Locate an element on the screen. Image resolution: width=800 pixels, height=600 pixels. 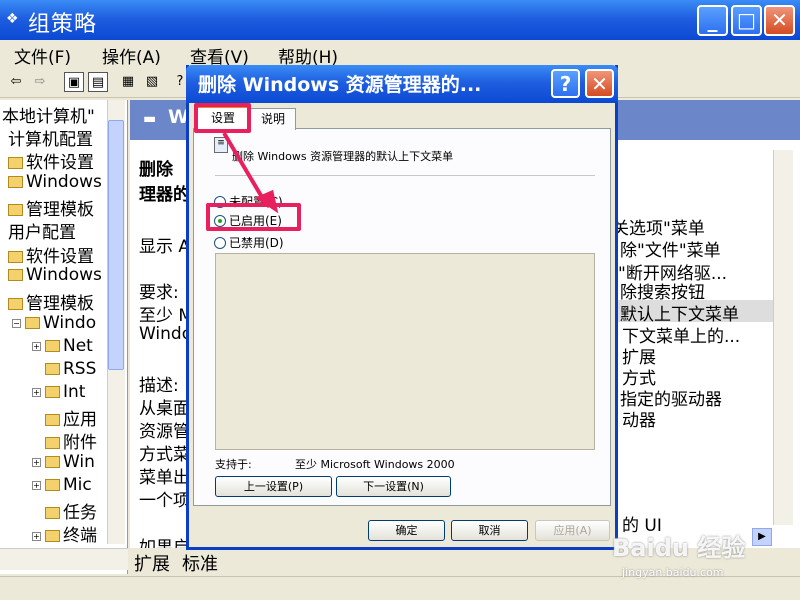
close-button: ✕ is located at coordinates (779, 20).